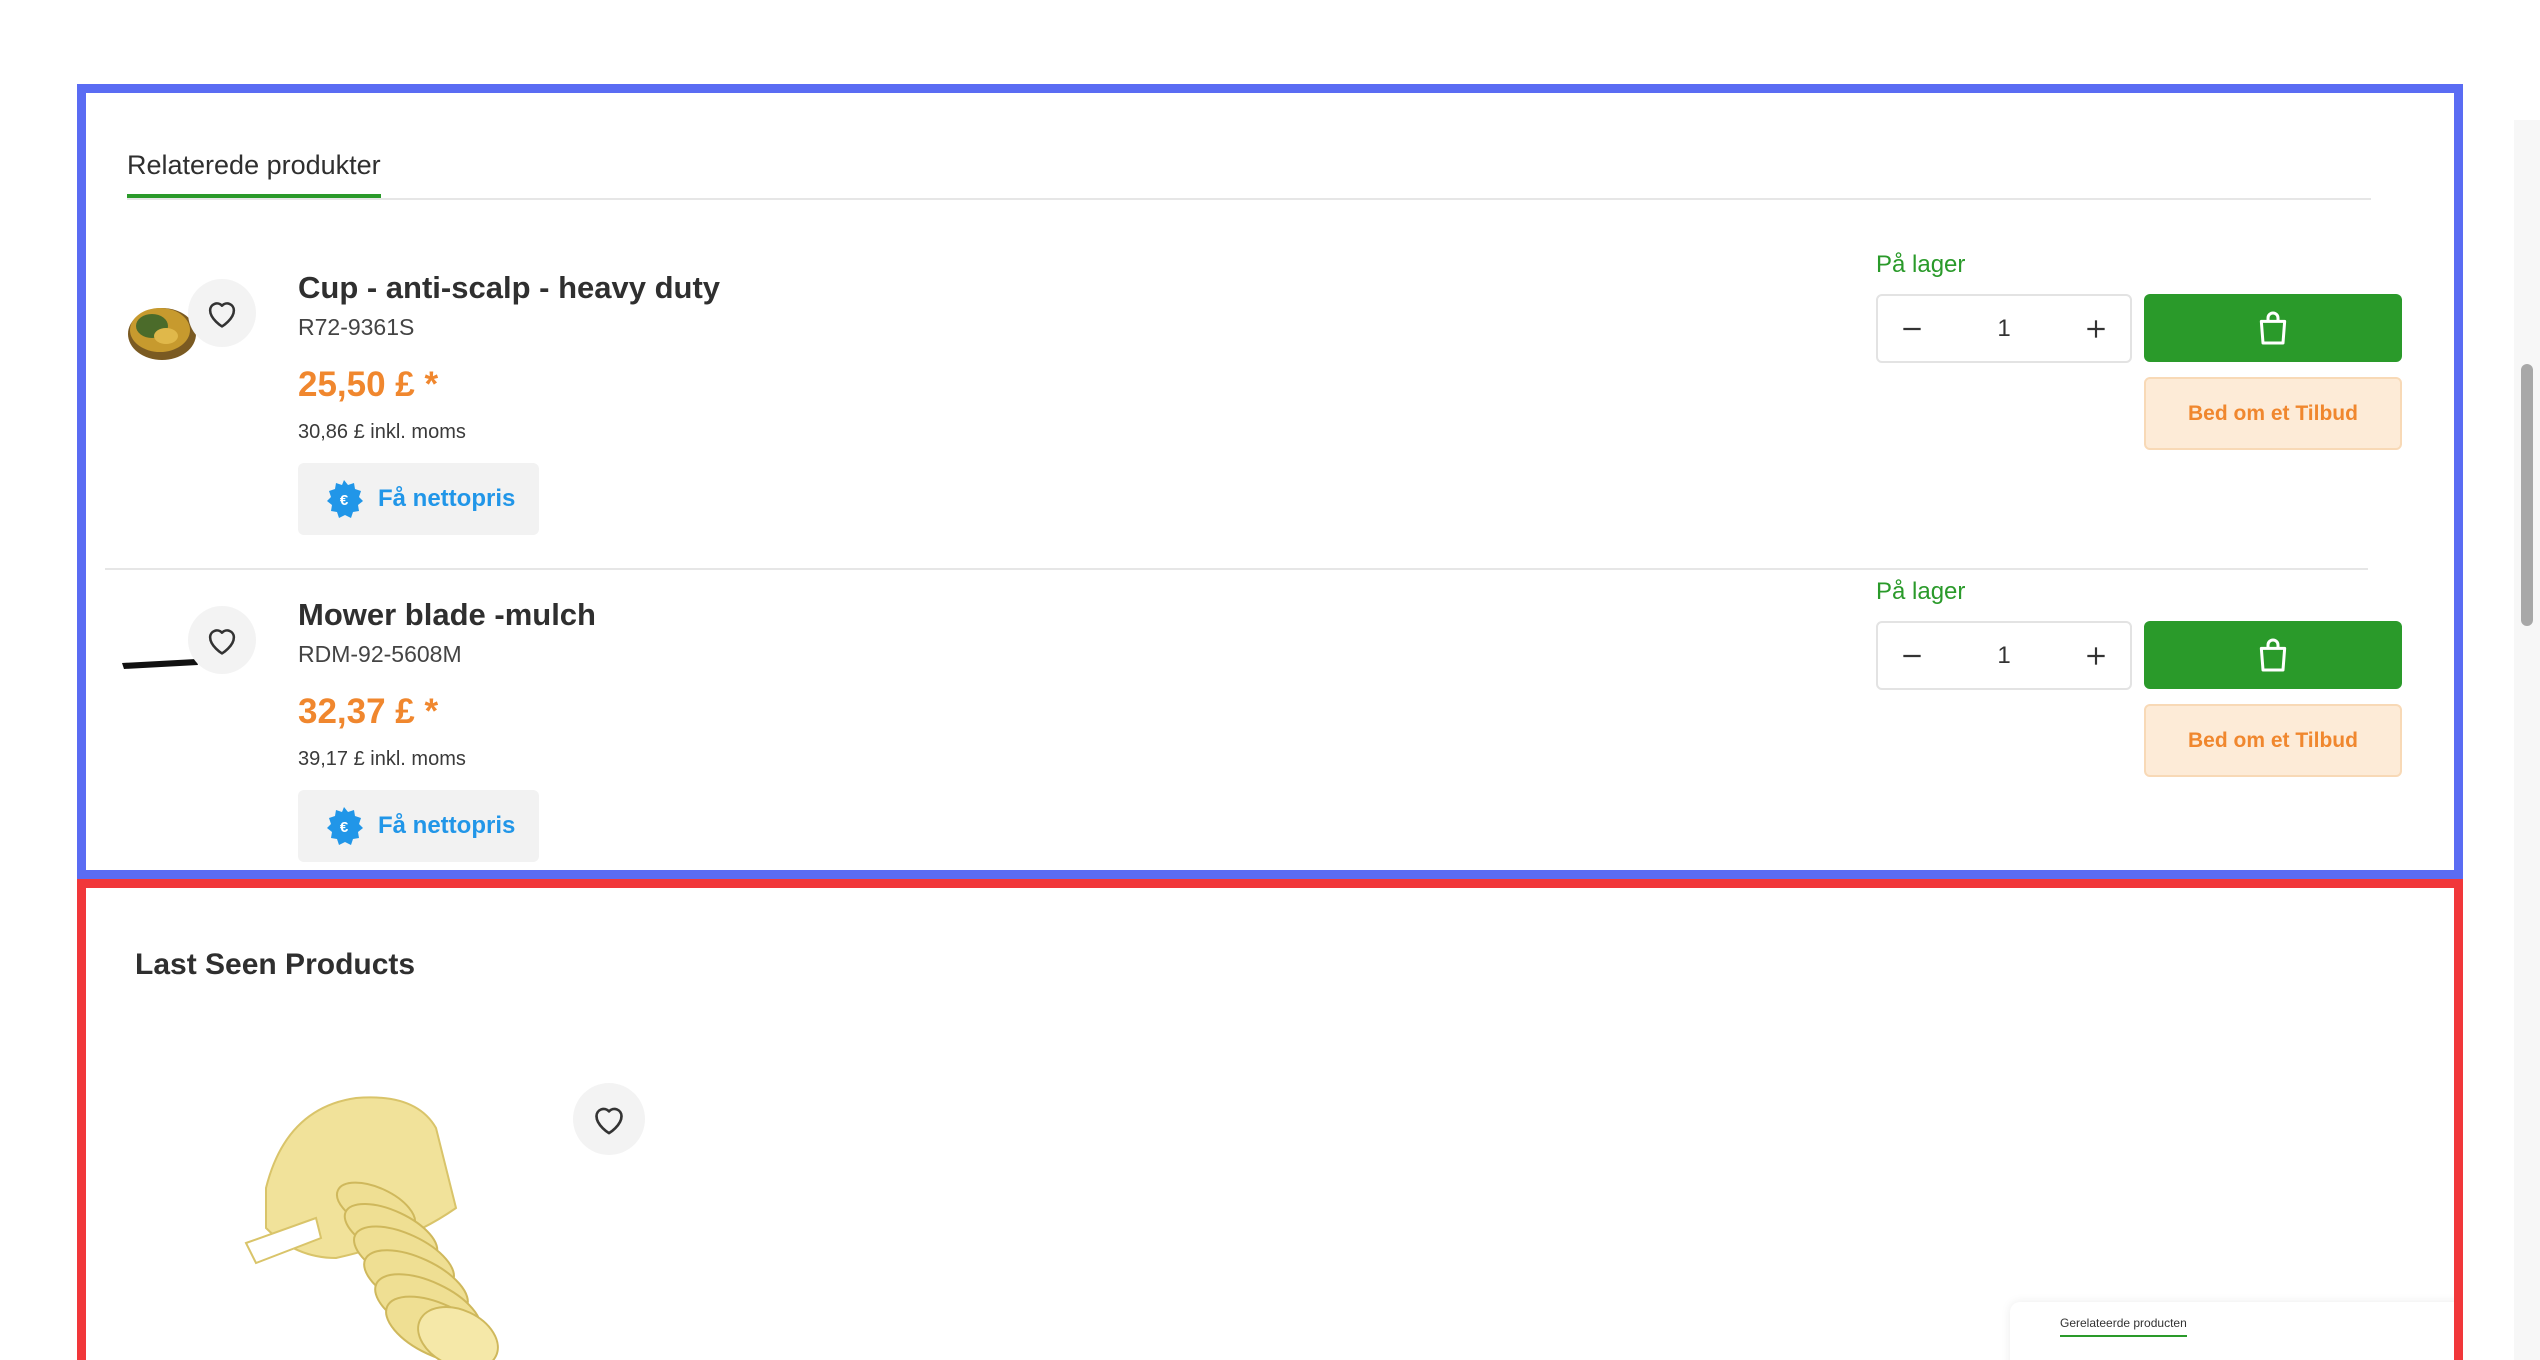  Describe the element at coordinates (2527, 740) in the screenshot. I see `scrollbar-track` at that location.